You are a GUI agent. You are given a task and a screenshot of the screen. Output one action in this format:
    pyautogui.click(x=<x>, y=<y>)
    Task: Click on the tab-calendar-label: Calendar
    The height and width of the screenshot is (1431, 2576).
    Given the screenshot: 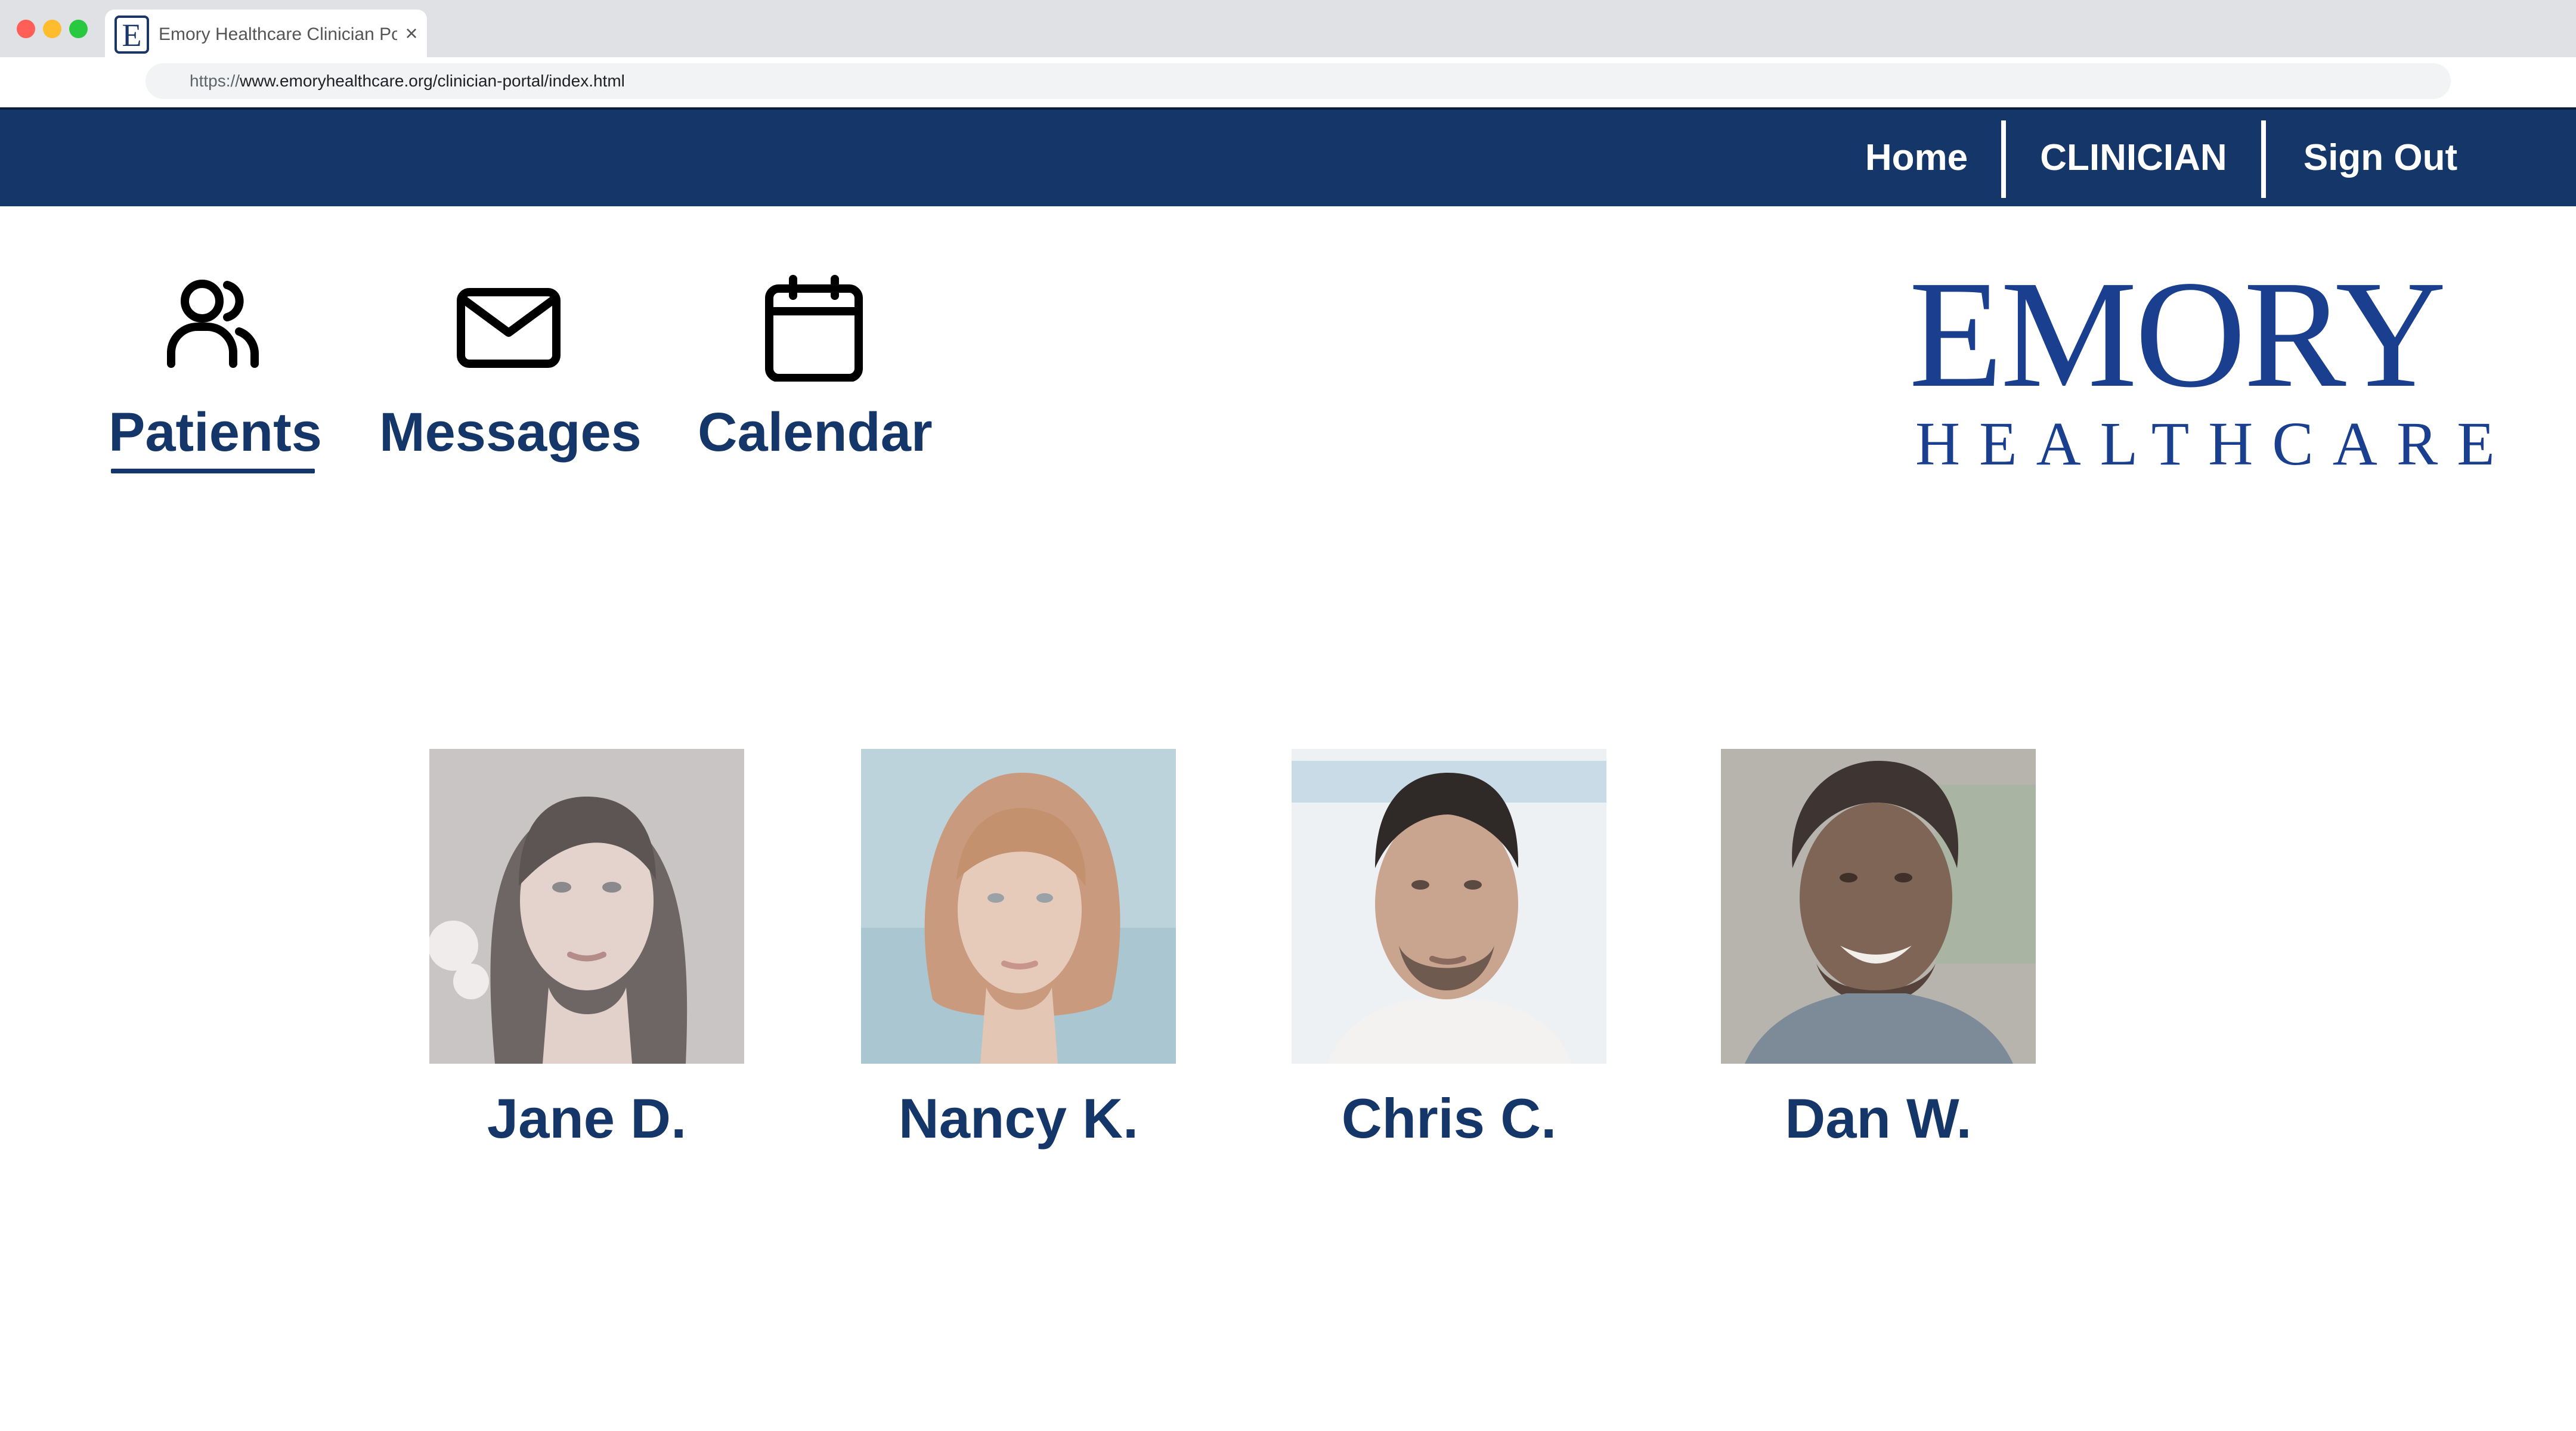 What is the action you would take?
    pyautogui.click(x=816, y=432)
    